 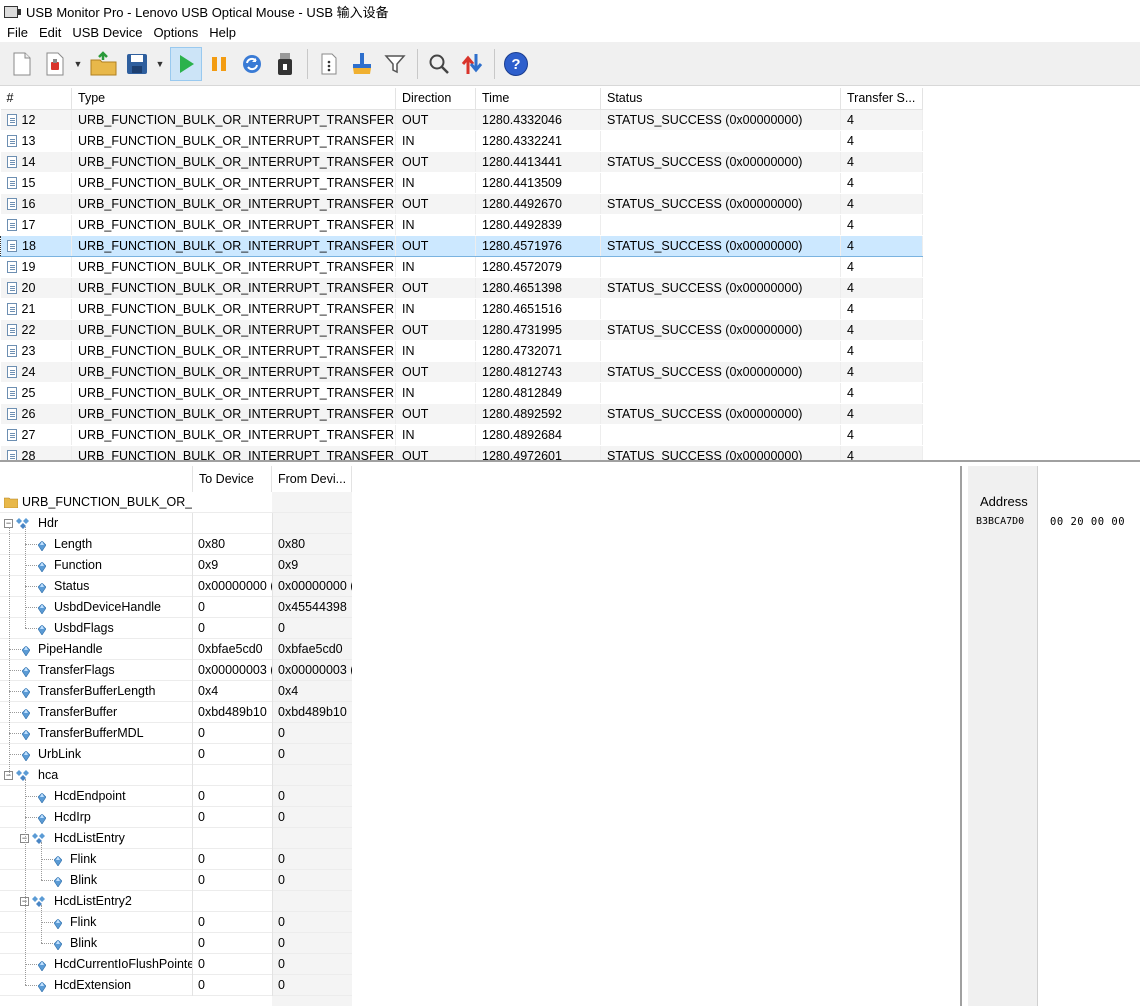 What do you see at coordinates (395, 64) in the screenshot?
I see `filter-button` at bounding box center [395, 64].